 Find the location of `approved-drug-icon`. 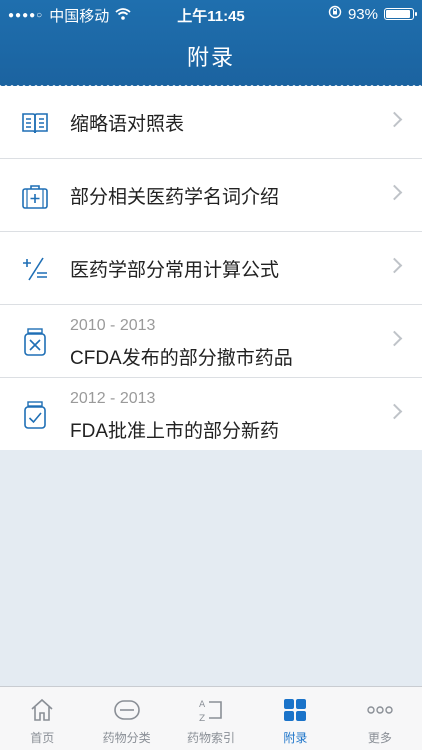

approved-drug-icon is located at coordinates (35, 415).